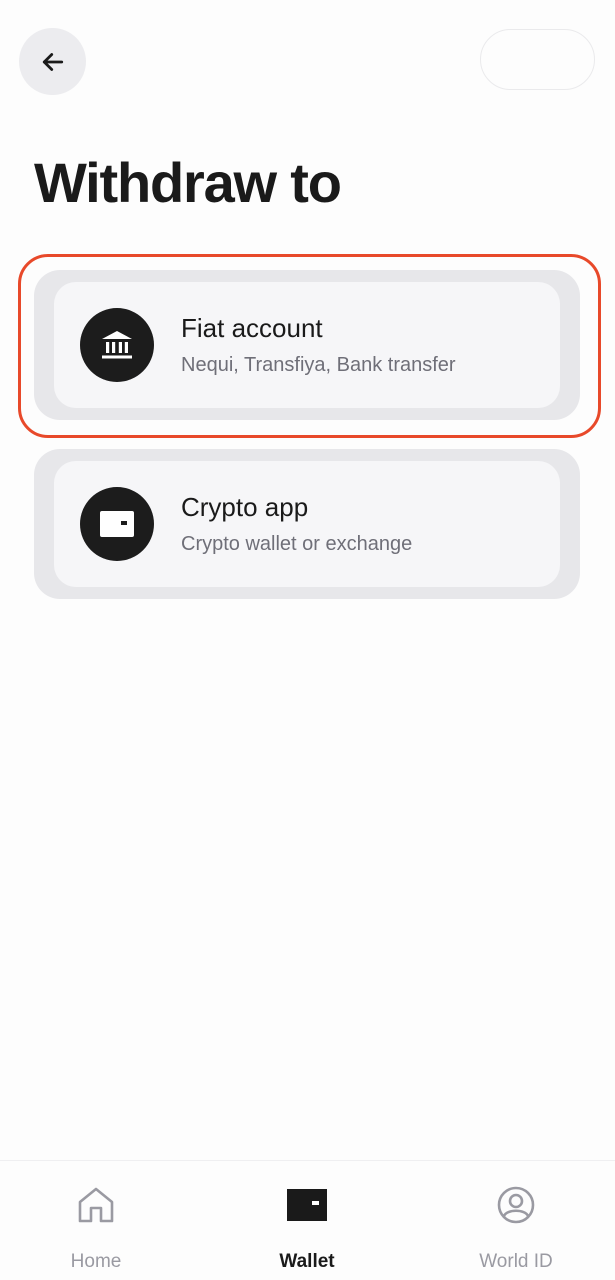 This screenshot has width=615, height=1280. I want to click on header-pill-button, so click(537, 59).